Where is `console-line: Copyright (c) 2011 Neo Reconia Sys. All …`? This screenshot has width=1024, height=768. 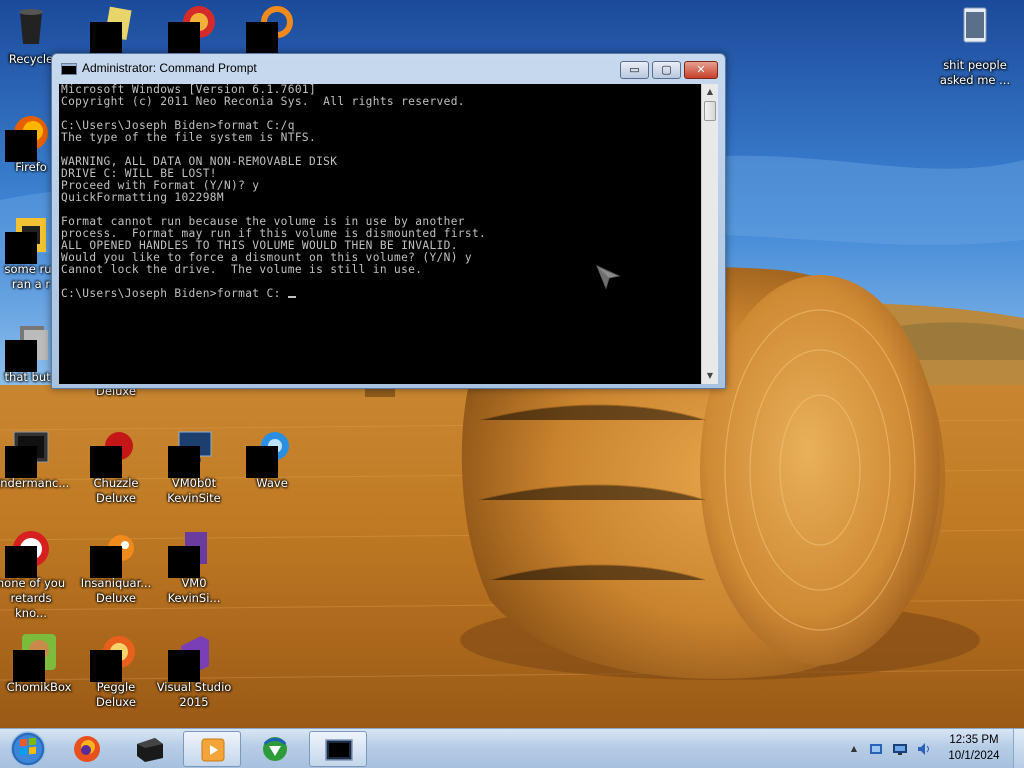 console-line: Copyright (c) 2011 Neo Reconia Sys. All … is located at coordinates (263, 101).